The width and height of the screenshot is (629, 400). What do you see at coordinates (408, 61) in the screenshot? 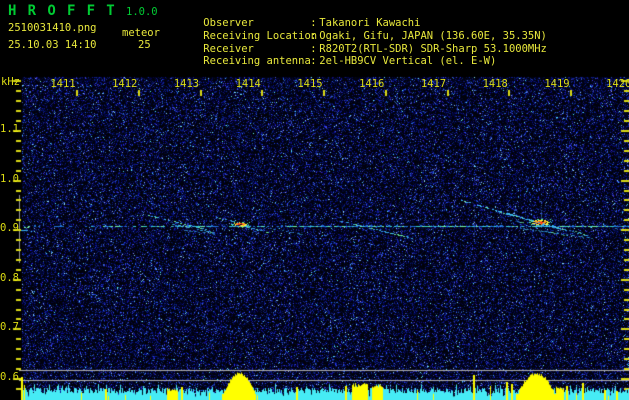
I see `header-value: 2el-HB9CV Vertical (el. E-W)` at bounding box center [408, 61].